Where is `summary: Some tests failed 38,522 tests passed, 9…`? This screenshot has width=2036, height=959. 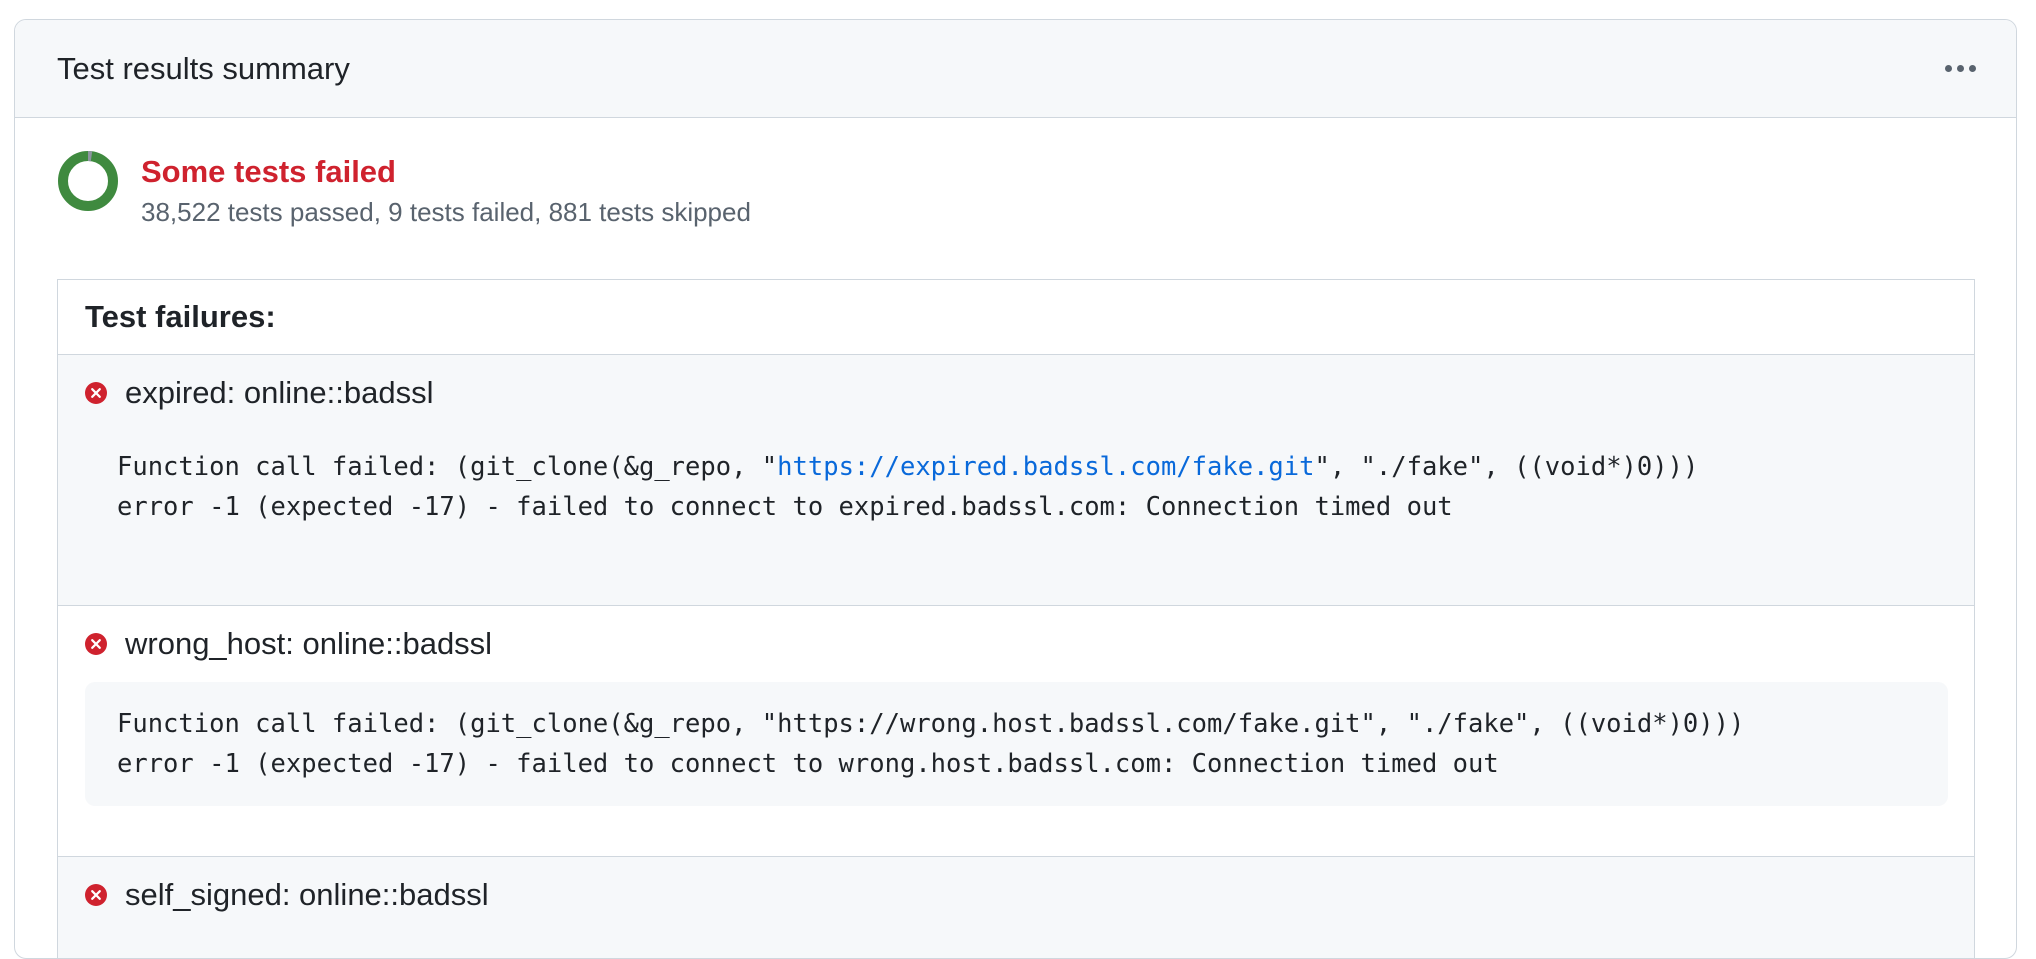 summary: Some tests failed 38,522 tests passed, 9… is located at coordinates (404, 190).